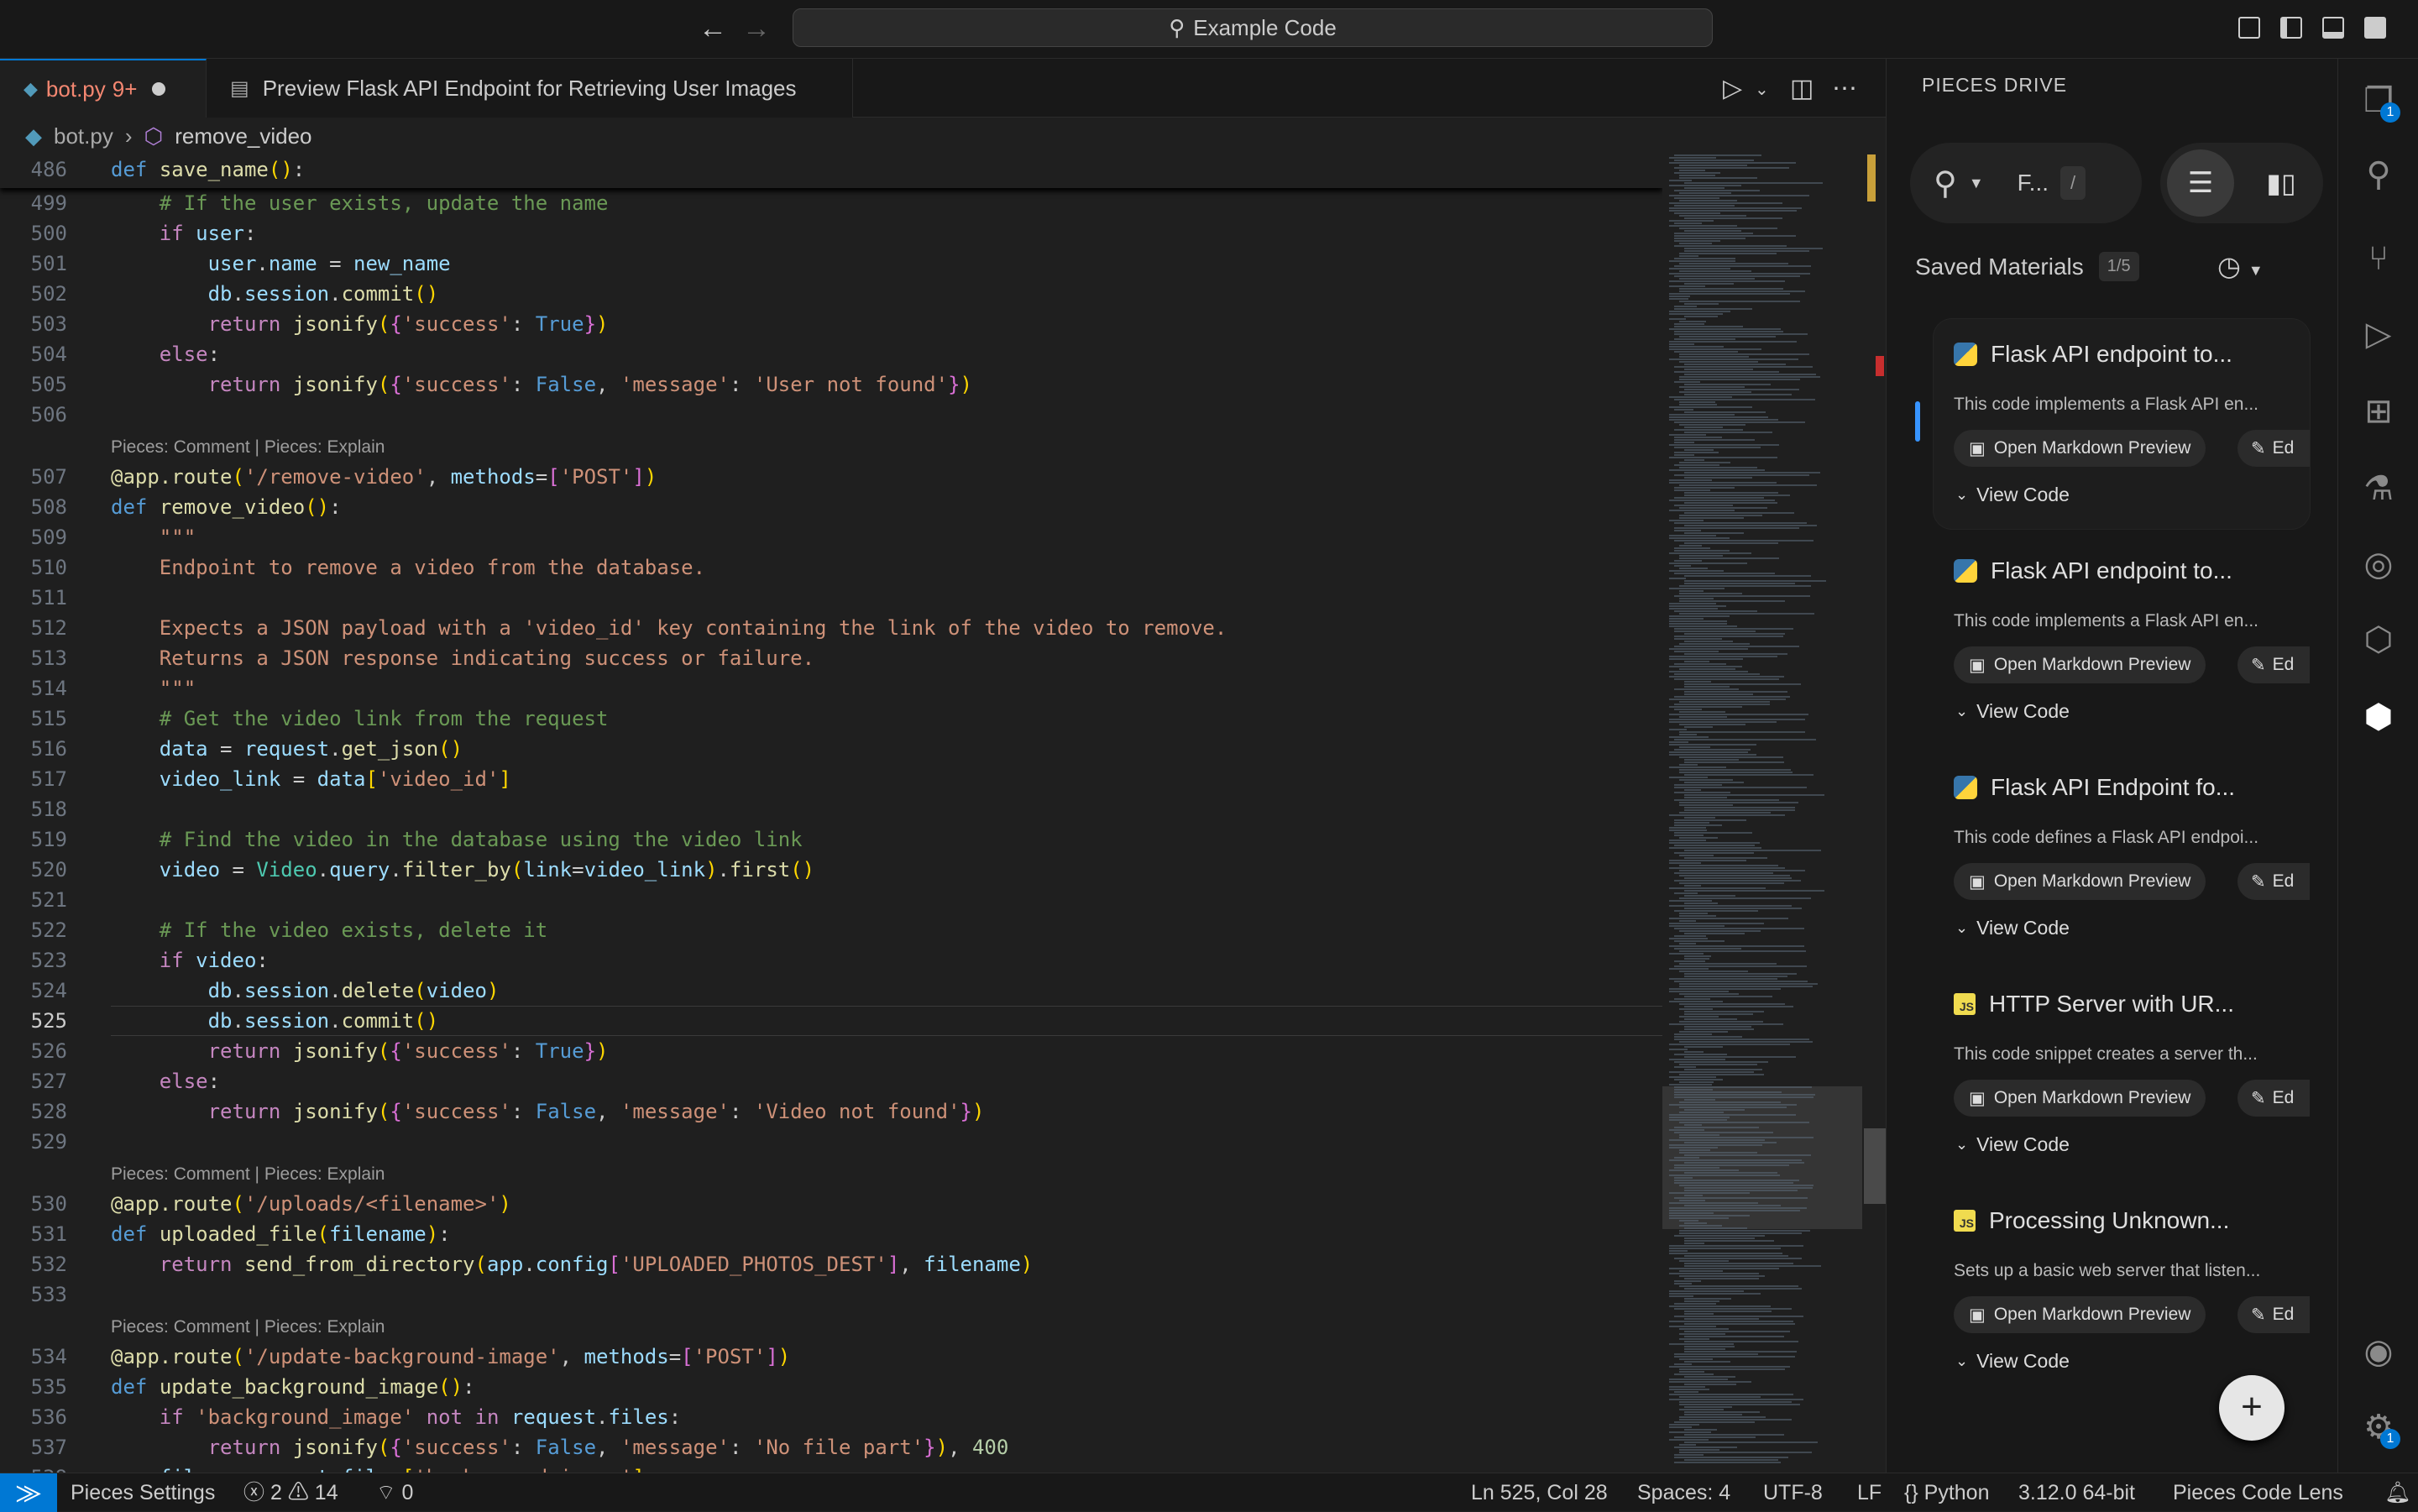 This screenshot has height=1512, width=2418. What do you see at coordinates (831, 537) in the screenshot?
I see `code-line: 509 """` at bounding box center [831, 537].